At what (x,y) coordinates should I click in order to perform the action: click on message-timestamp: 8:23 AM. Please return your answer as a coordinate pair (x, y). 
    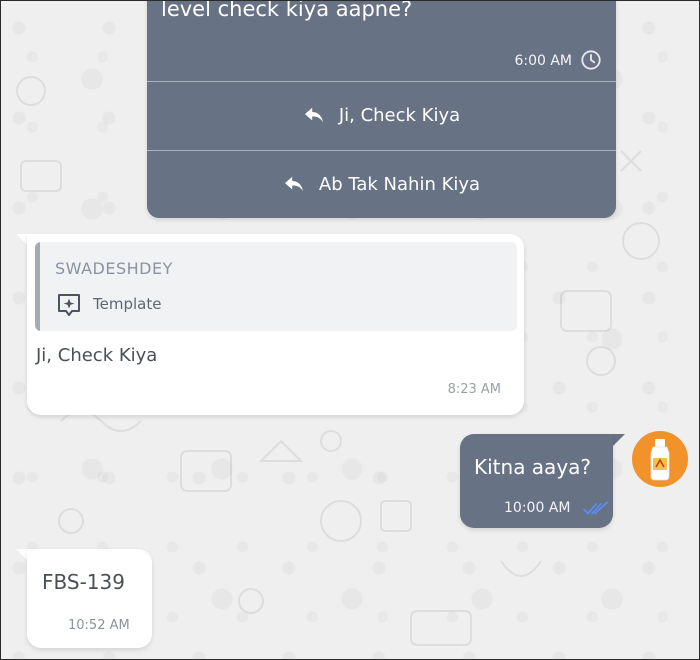
    Looking at the image, I should click on (474, 389).